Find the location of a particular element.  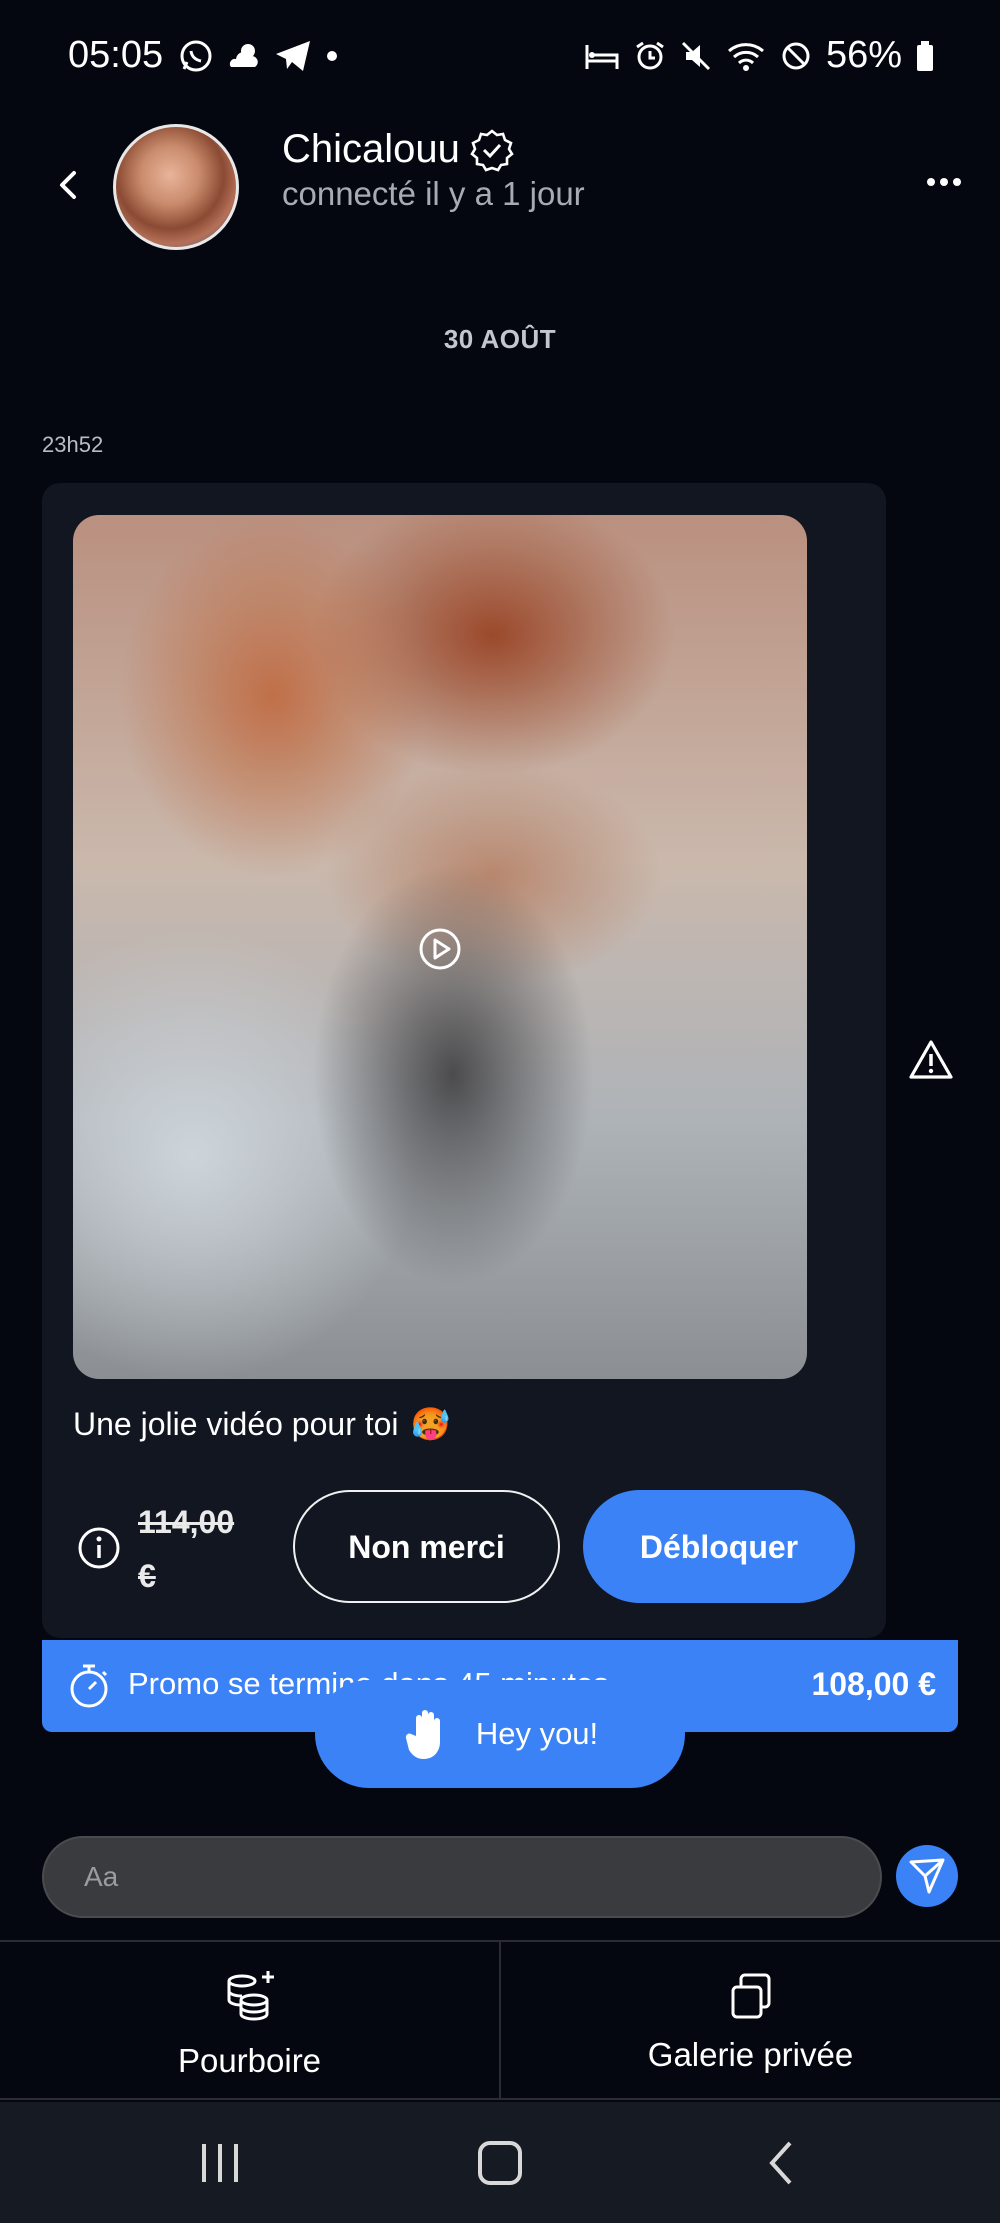

price-info-button is located at coordinates (99, 1548).